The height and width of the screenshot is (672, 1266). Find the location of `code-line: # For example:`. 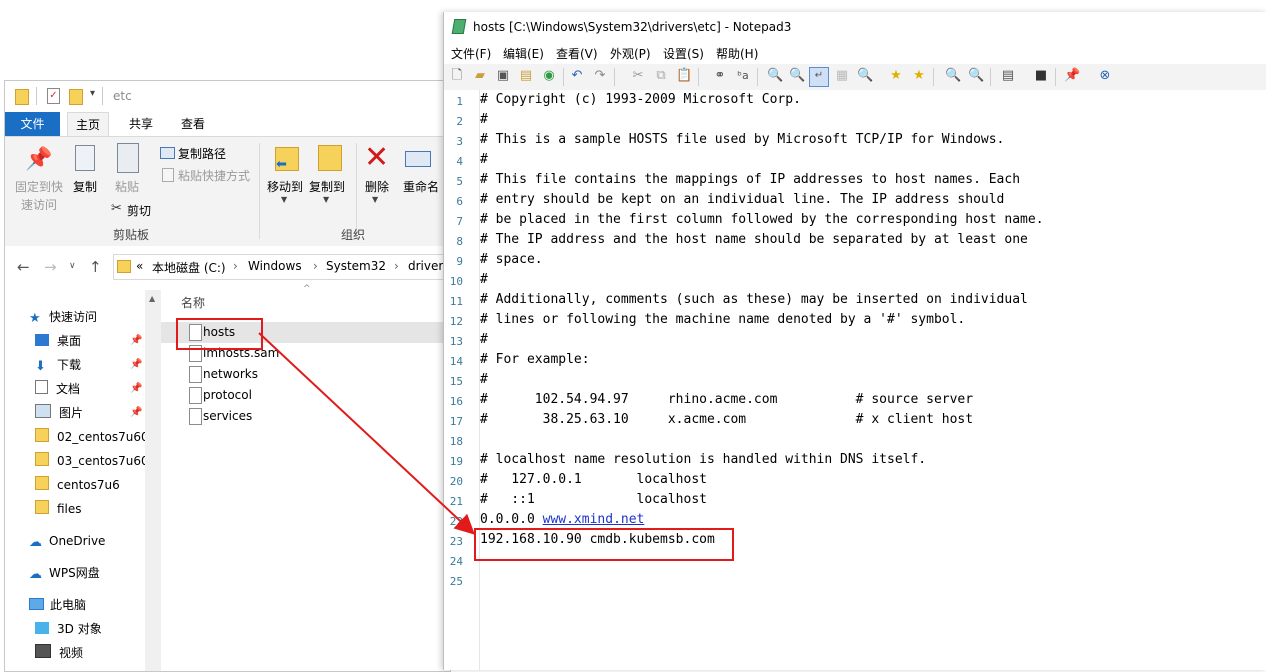

code-line: # For example: is located at coordinates (535, 359).